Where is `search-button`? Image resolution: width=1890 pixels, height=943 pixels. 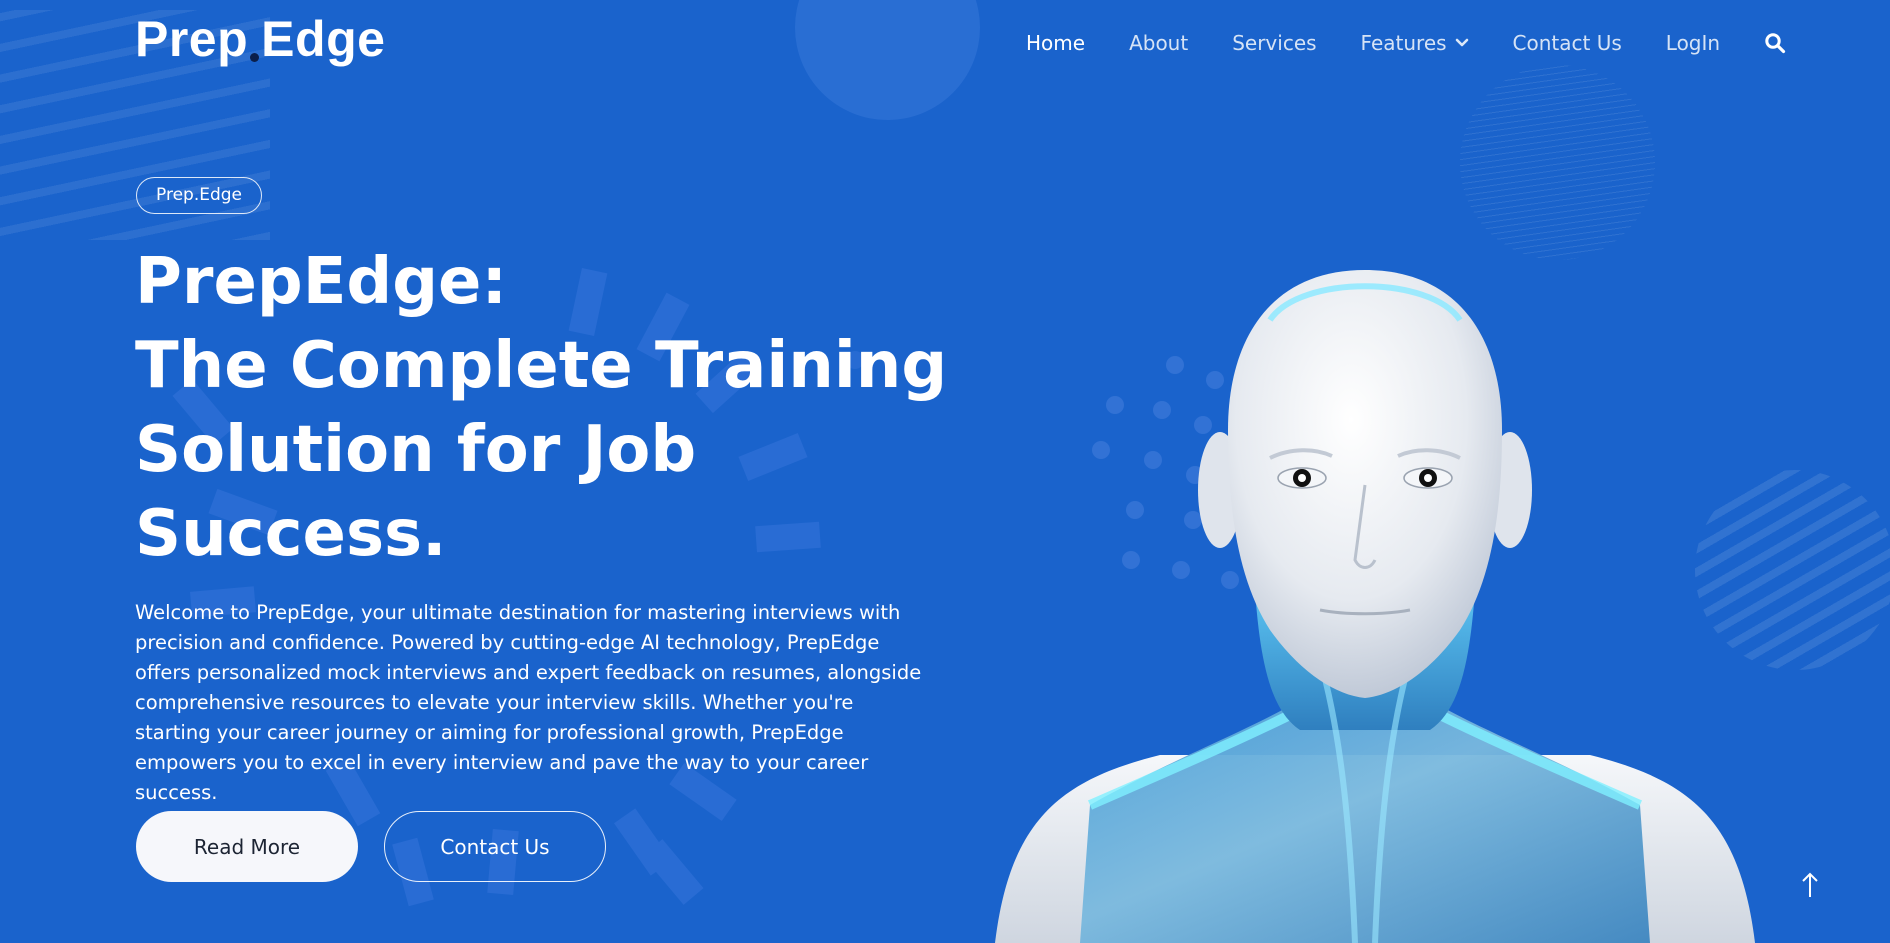 search-button is located at coordinates (1775, 43).